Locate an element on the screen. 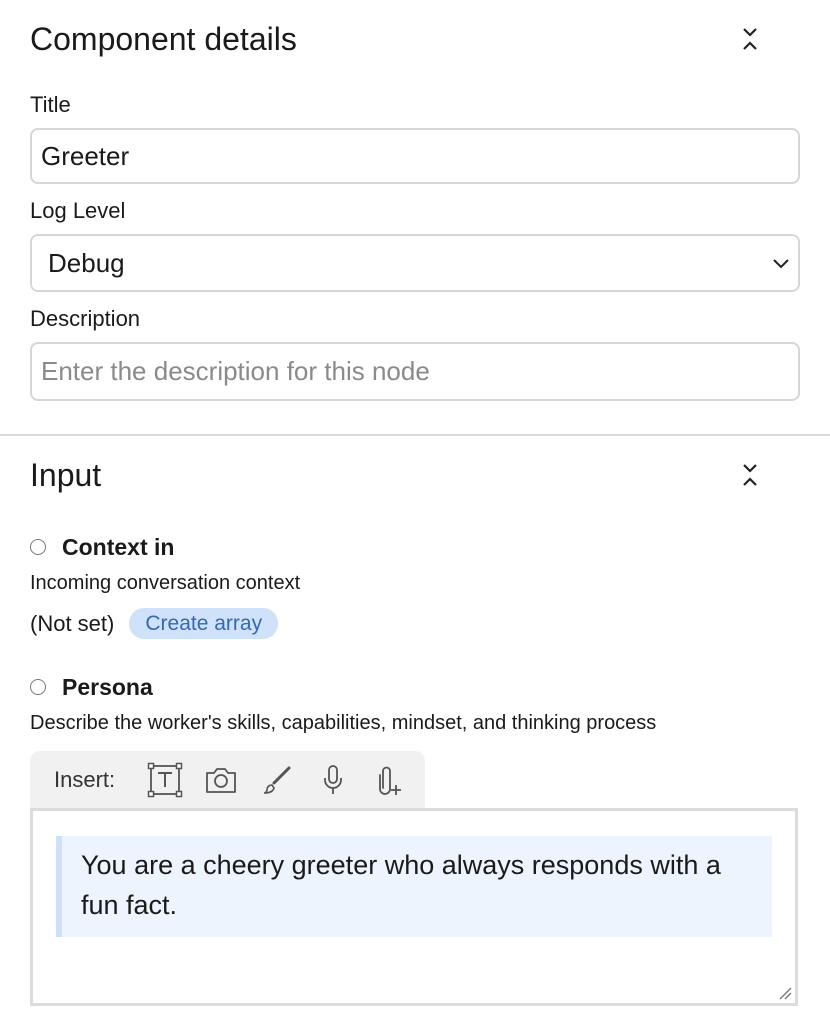  microphone-icon is located at coordinates (333, 780).